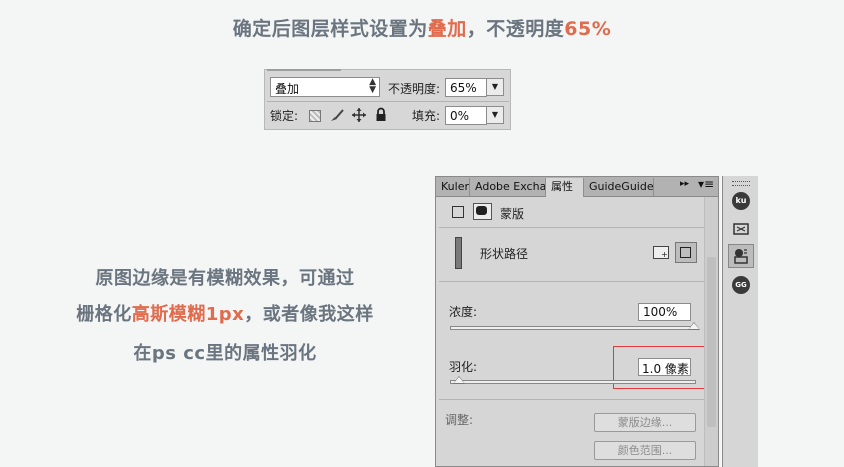 The image size is (844, 467). Describe the element at coordinates (495, 115) in the screenshot. I see `fill-dropdown-button: ▼` at that location.